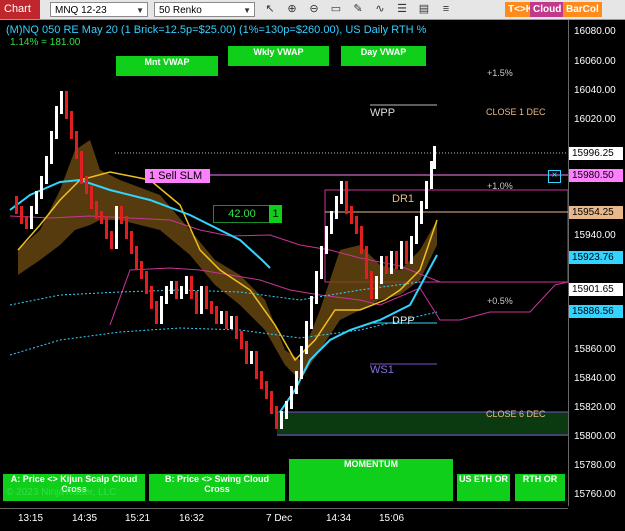 This screenshot has width=625, height=531. I want to click on price-tick: 15760.00, so click(595, 494).